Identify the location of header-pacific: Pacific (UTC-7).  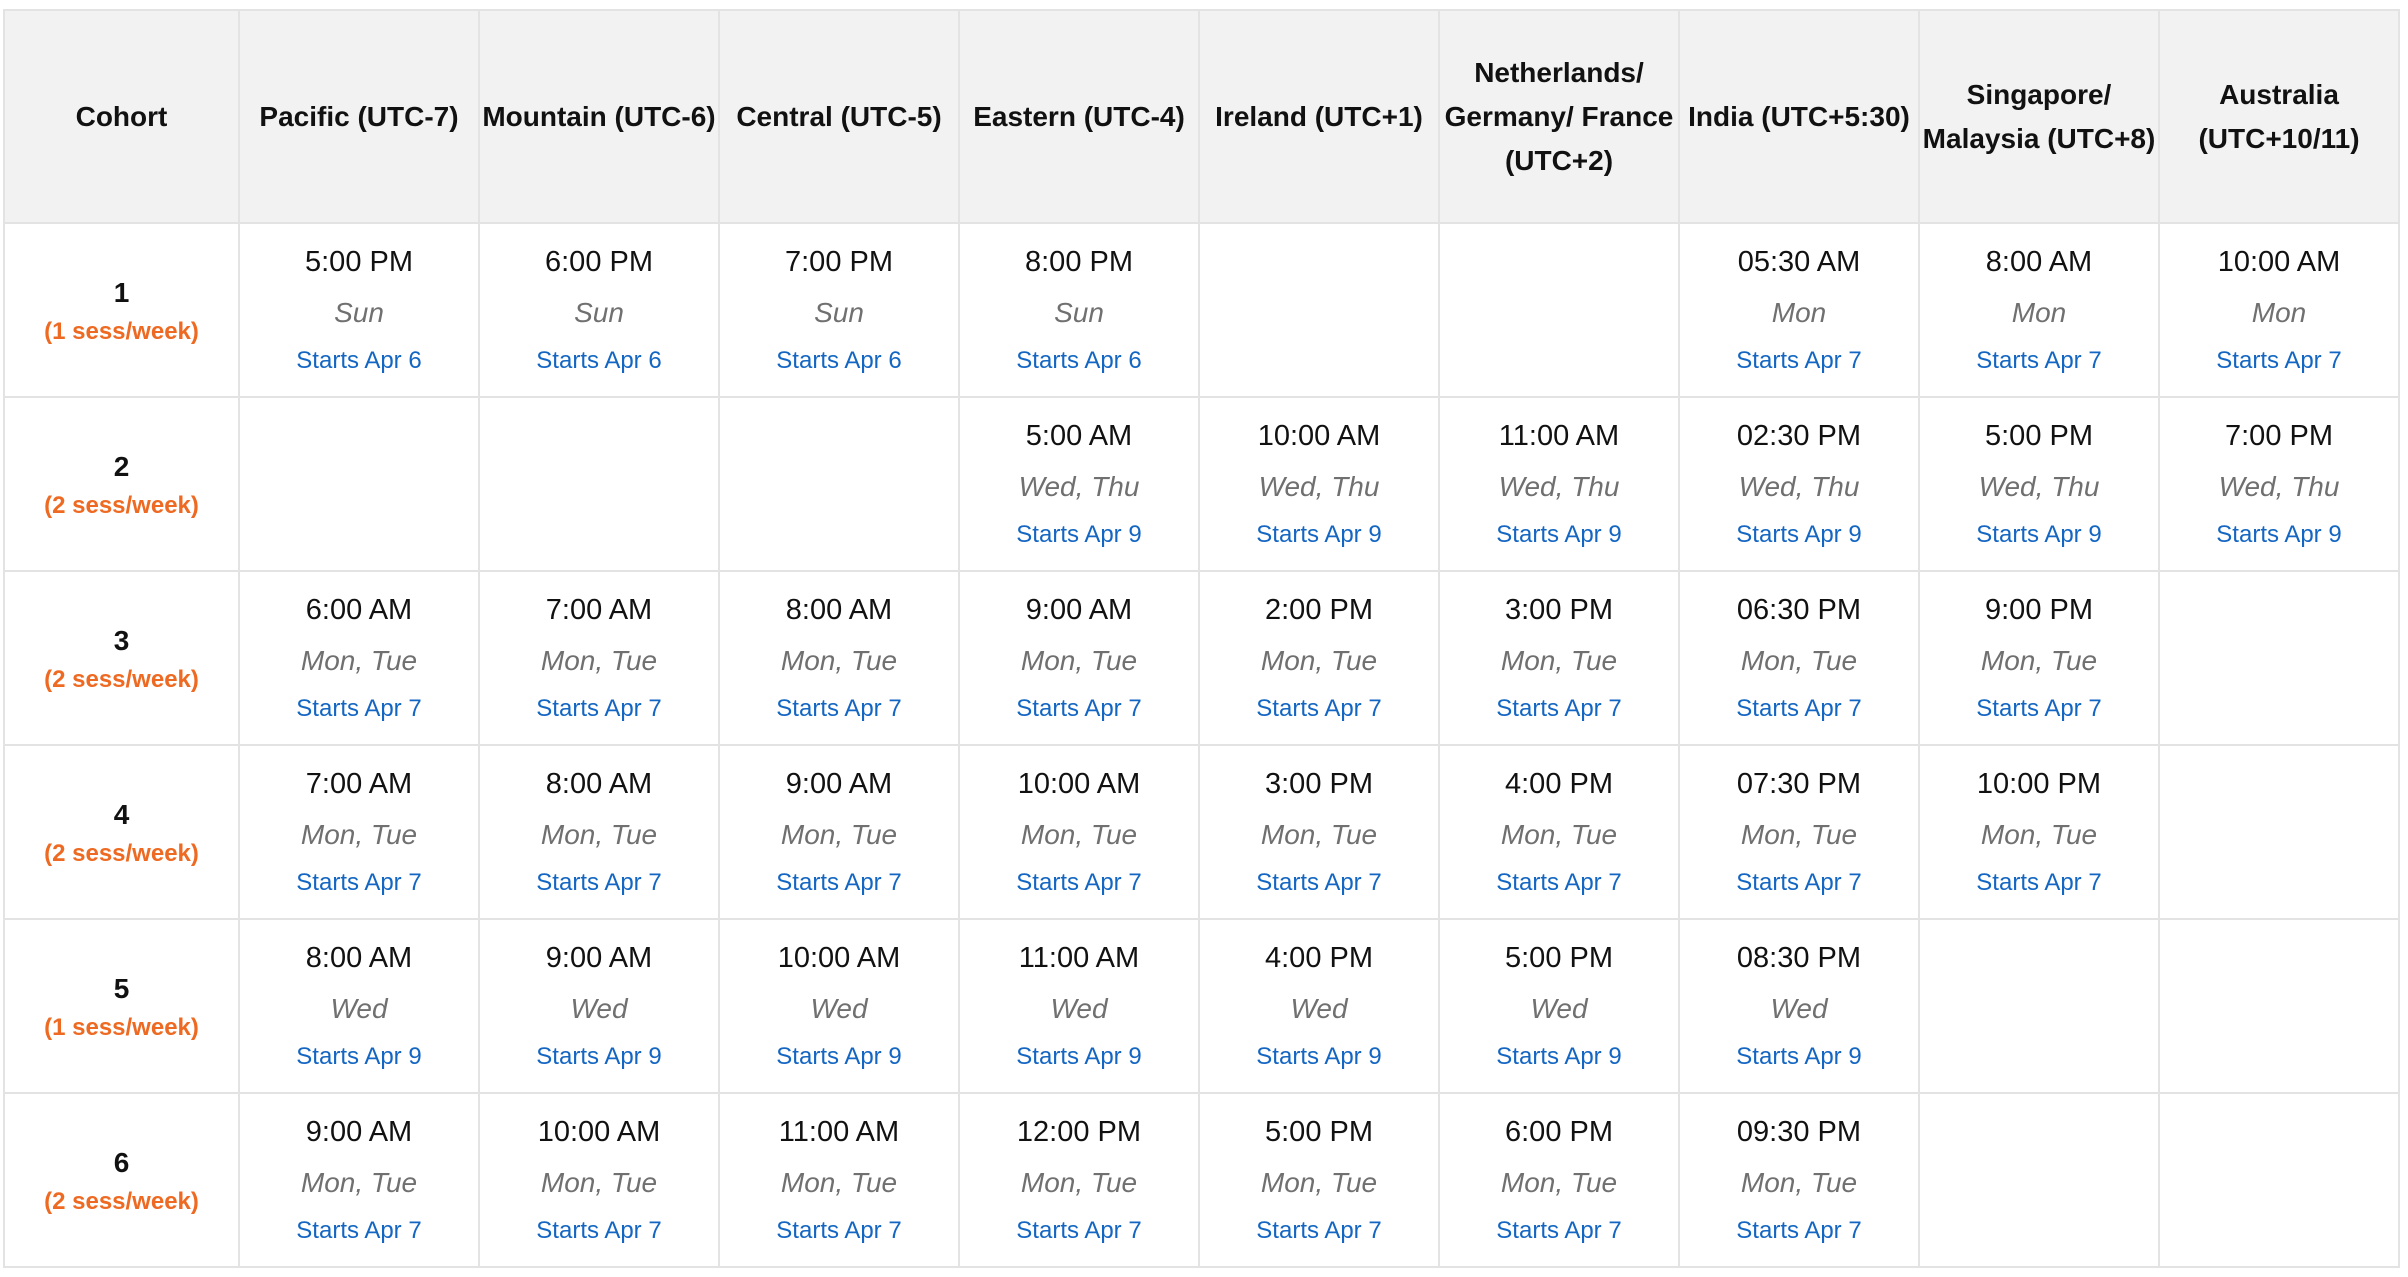
(359, 116).